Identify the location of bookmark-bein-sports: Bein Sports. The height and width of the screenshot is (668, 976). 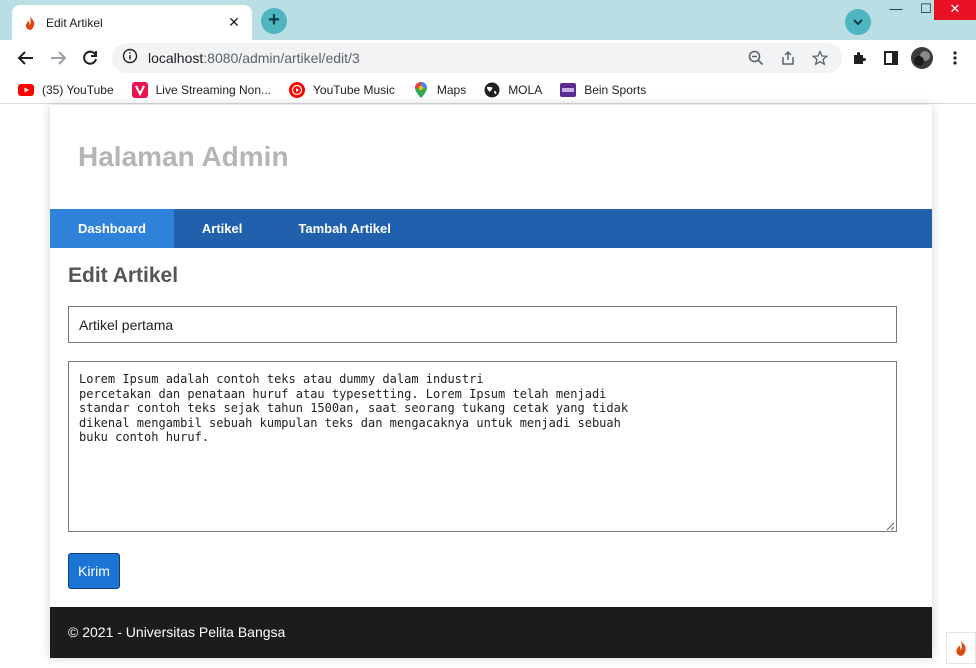
(603, 90).